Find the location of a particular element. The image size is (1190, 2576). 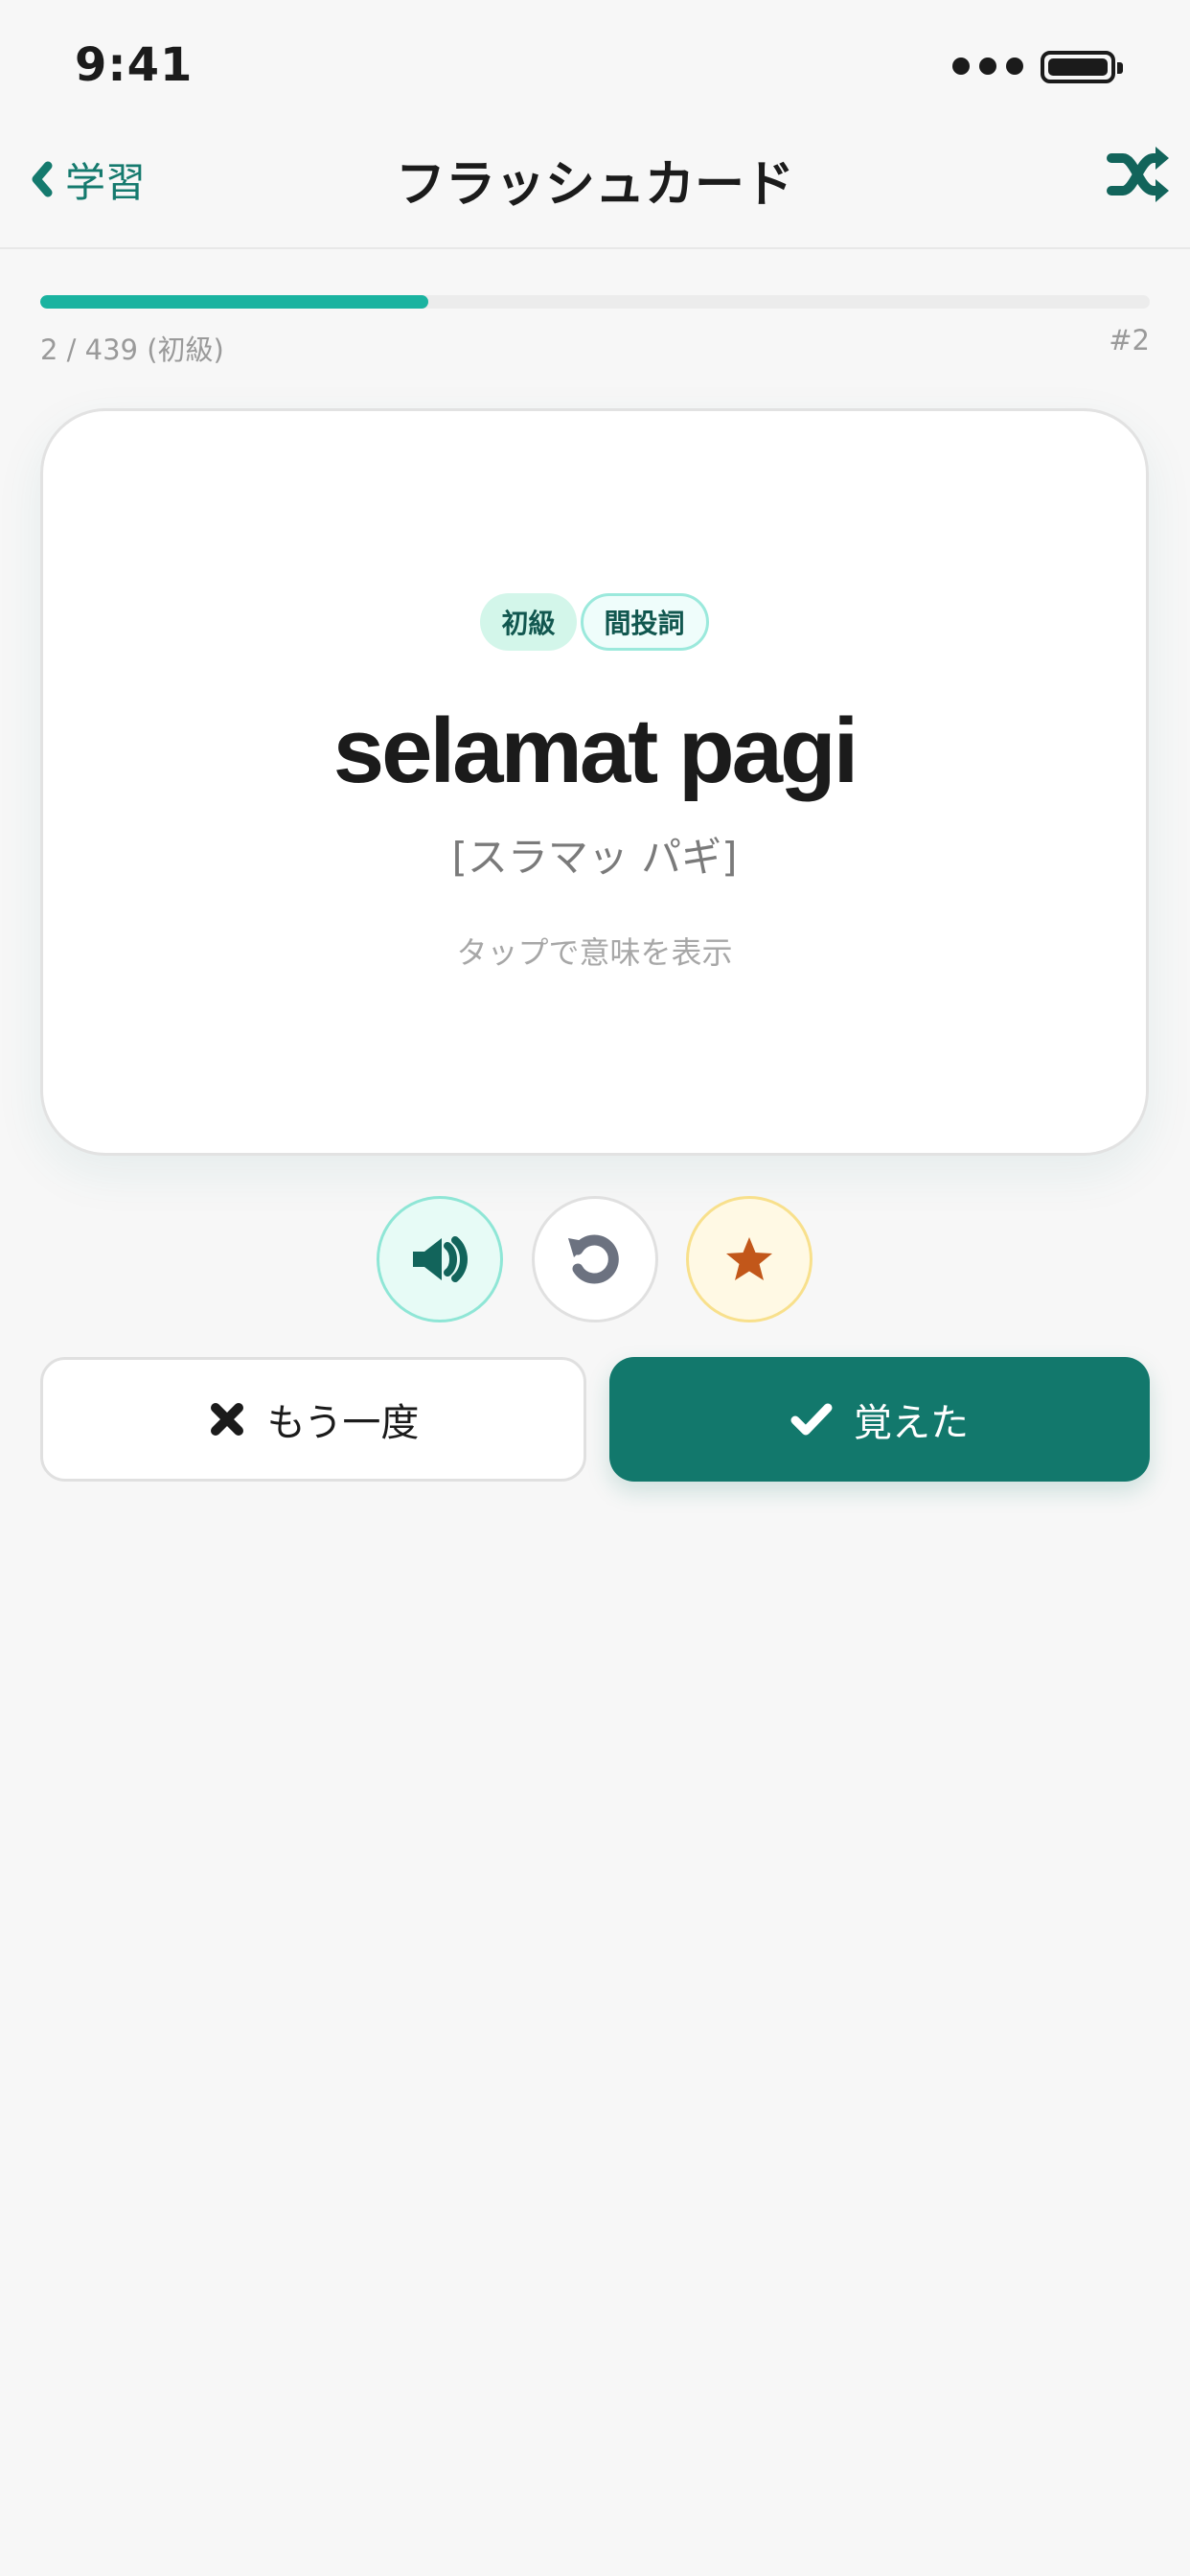

shuffle-icon is located at coordinates (1138, 174).